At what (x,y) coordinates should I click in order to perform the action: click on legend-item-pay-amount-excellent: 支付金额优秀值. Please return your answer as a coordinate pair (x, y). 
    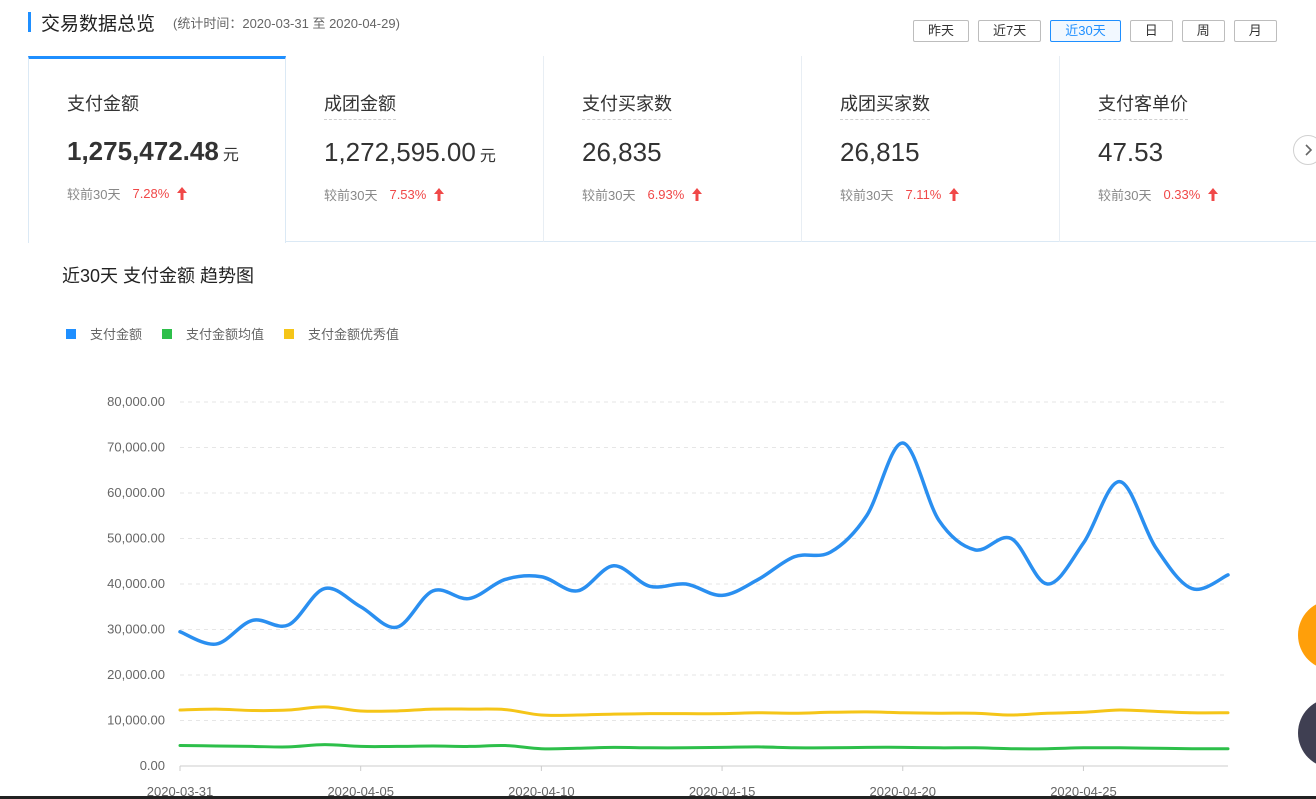
    Looking at the image, I should click on (341, 333).